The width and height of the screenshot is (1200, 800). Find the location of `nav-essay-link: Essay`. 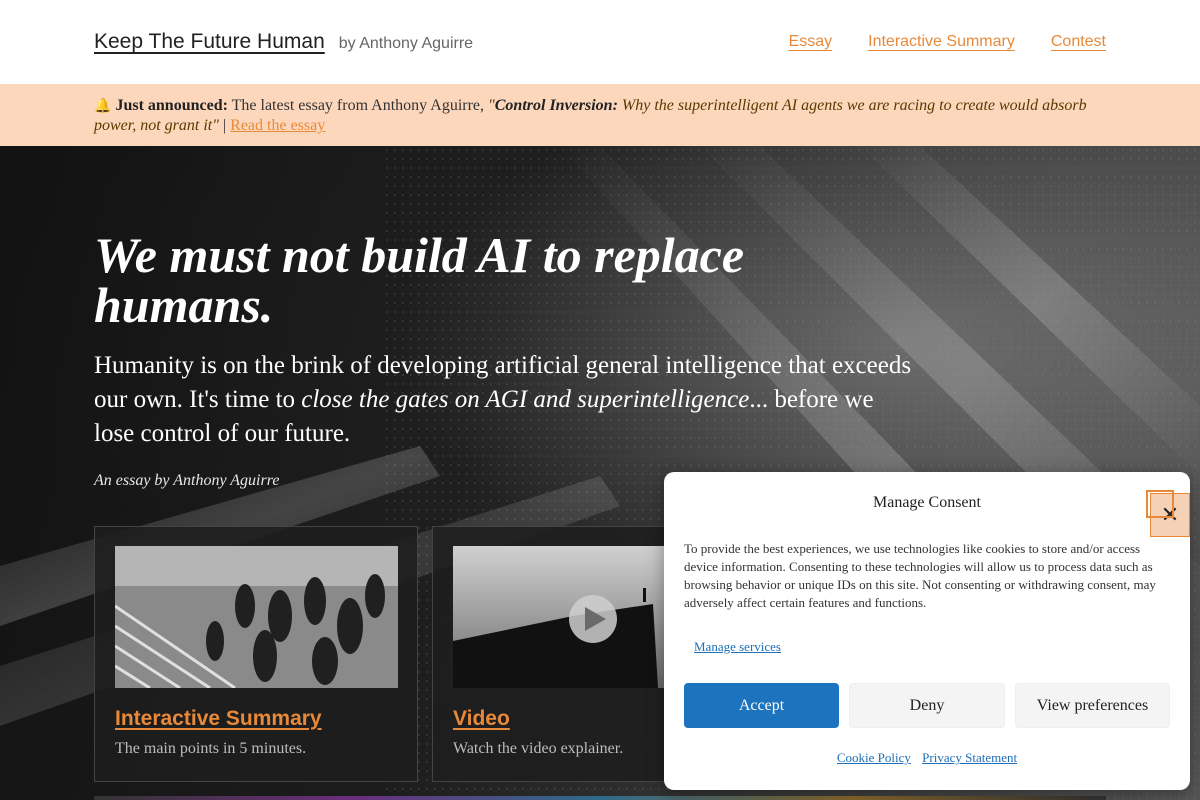

nav-essay-link: Essay is located at coordinates (811, 42).